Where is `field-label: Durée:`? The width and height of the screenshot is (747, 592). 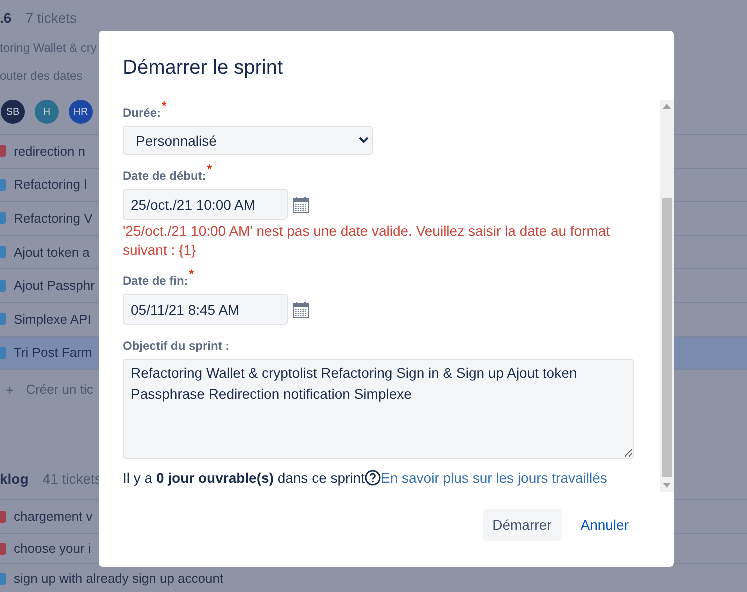 field-label: Durée: is located at coordinates (142, 113).